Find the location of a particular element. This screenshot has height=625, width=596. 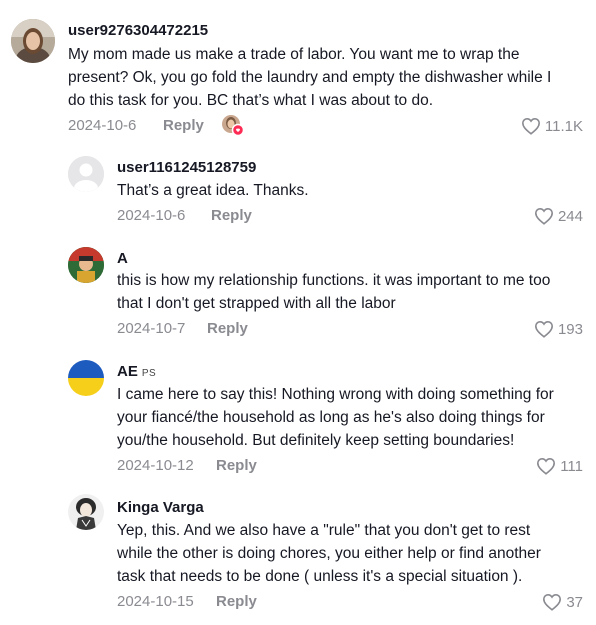

comment-date: 2024-10-15 is located at coordinates (155, 601).